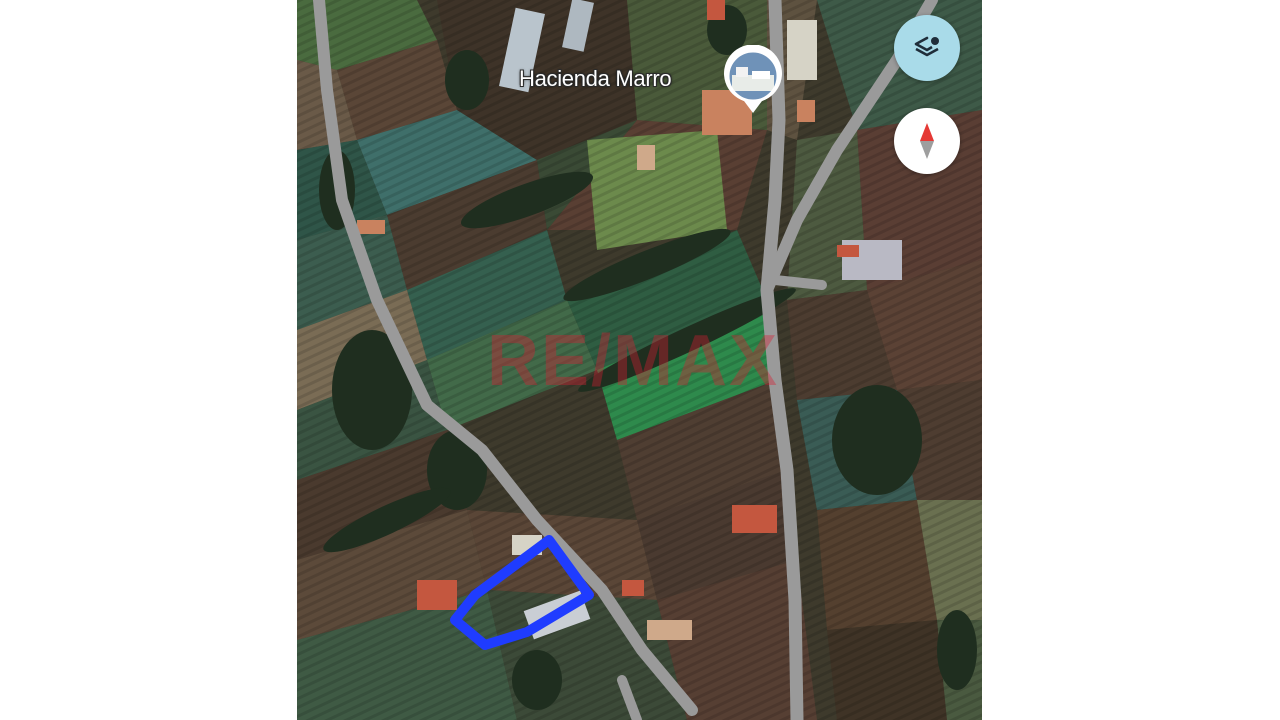  What do you see at coordinates (595, 79) in the screenshot?
I see `place-label: Hacienda Marro` at bounding box center [595, 79].